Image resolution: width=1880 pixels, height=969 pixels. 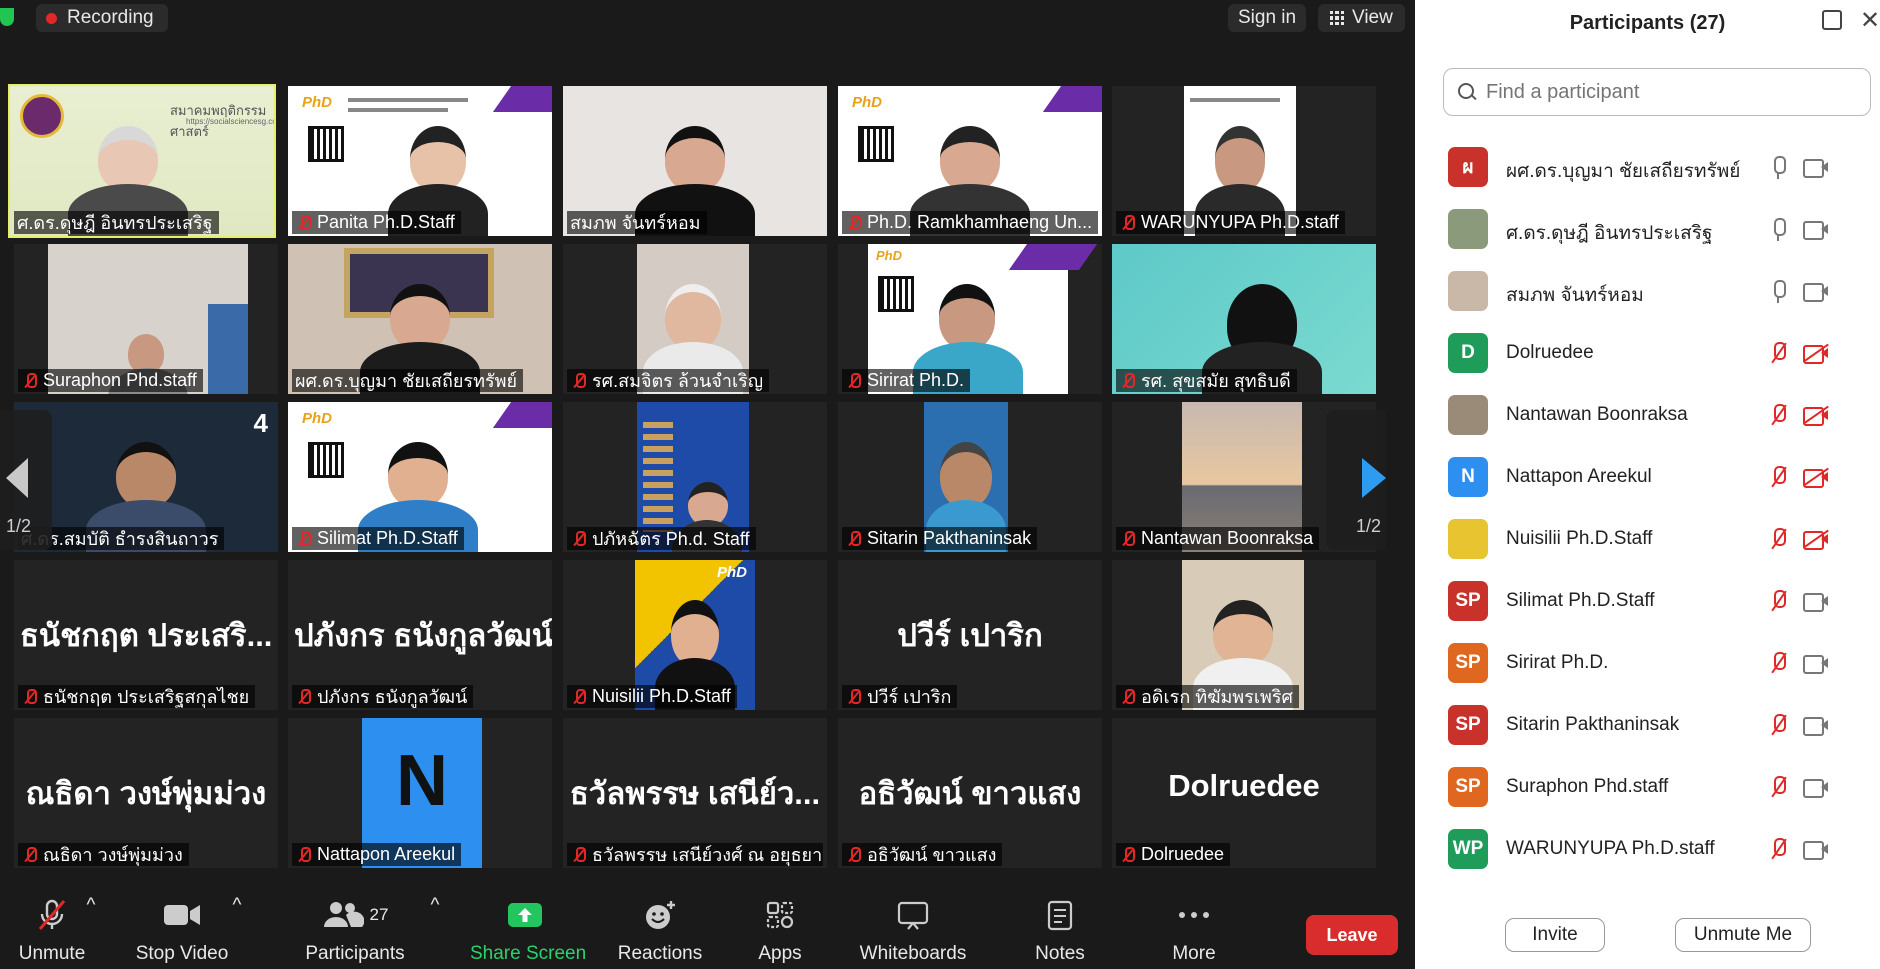 What do you see at coordinates (1647, 477) in the screenshot?
I see `participant-row: N Nattapon Areekul` at bounding box center [1647, 477].